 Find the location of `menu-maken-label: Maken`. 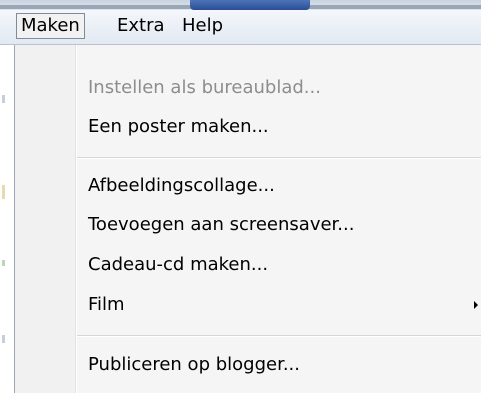

menu-maken-label: Maken is located at coordinates (50, 25).